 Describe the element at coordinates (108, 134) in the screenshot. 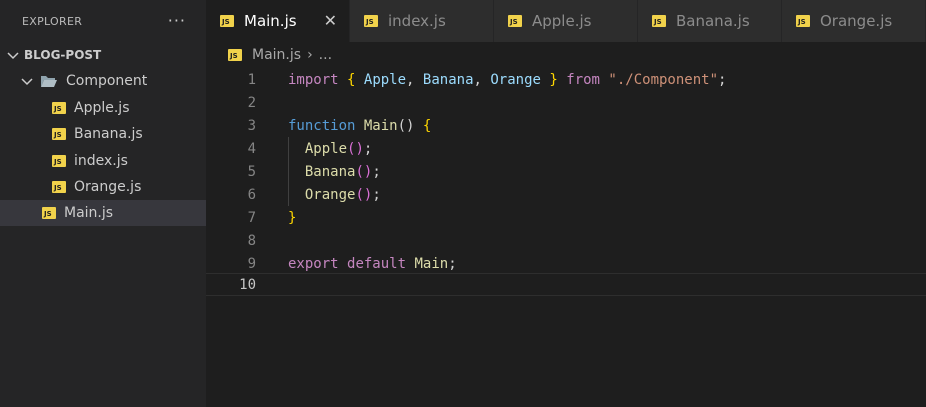

I see `tree-file-label: Banana.js` at that location.